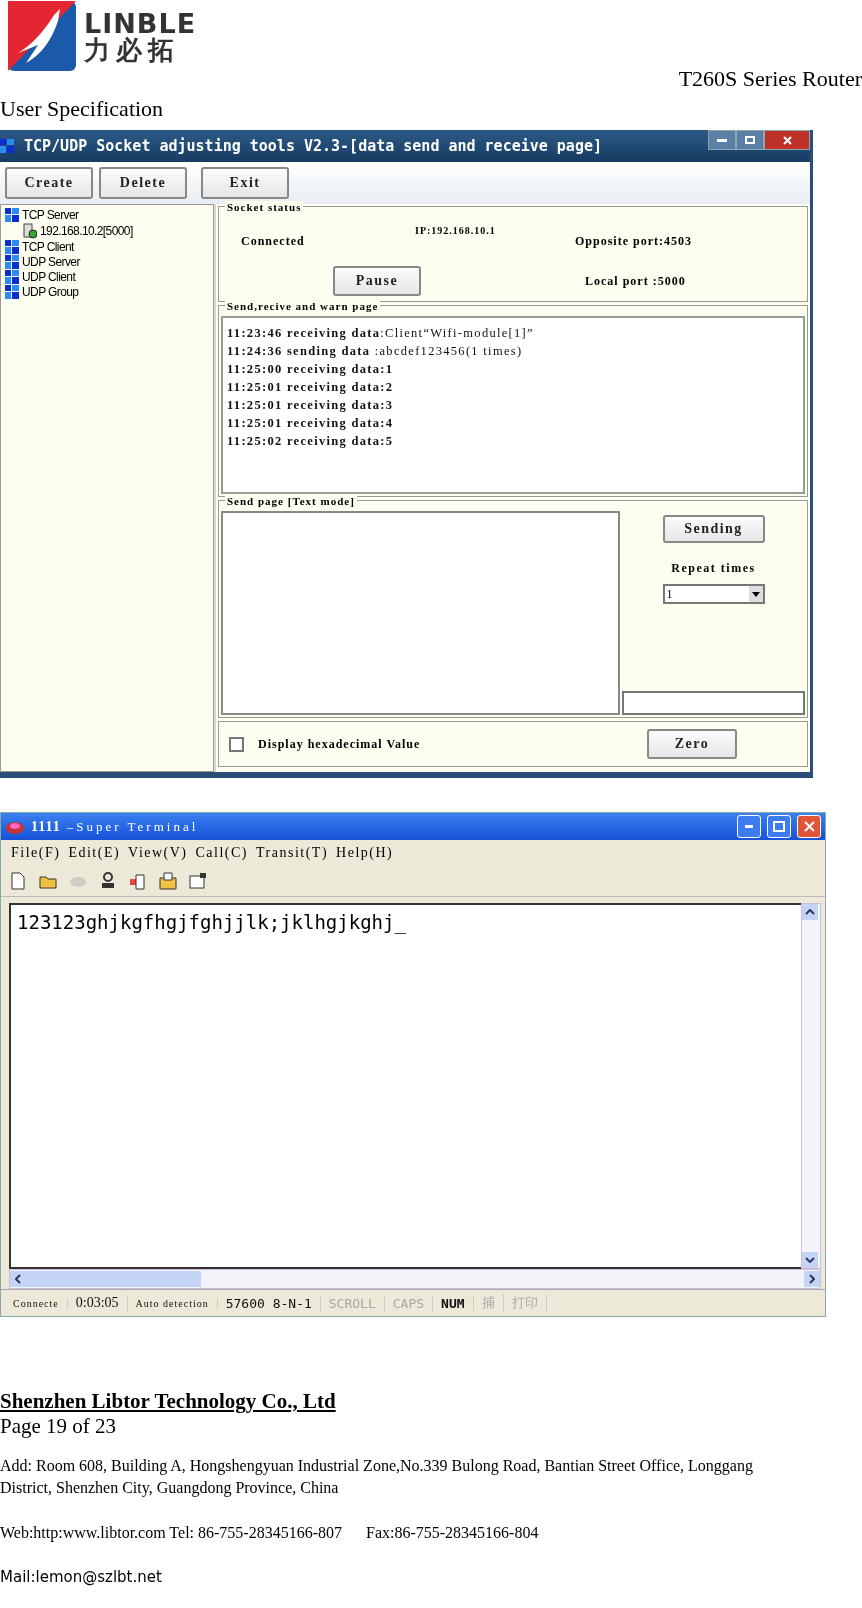 This screenshot has height=1608, width=862. I want to click on toolbar-button: Create, so click(49, 183).